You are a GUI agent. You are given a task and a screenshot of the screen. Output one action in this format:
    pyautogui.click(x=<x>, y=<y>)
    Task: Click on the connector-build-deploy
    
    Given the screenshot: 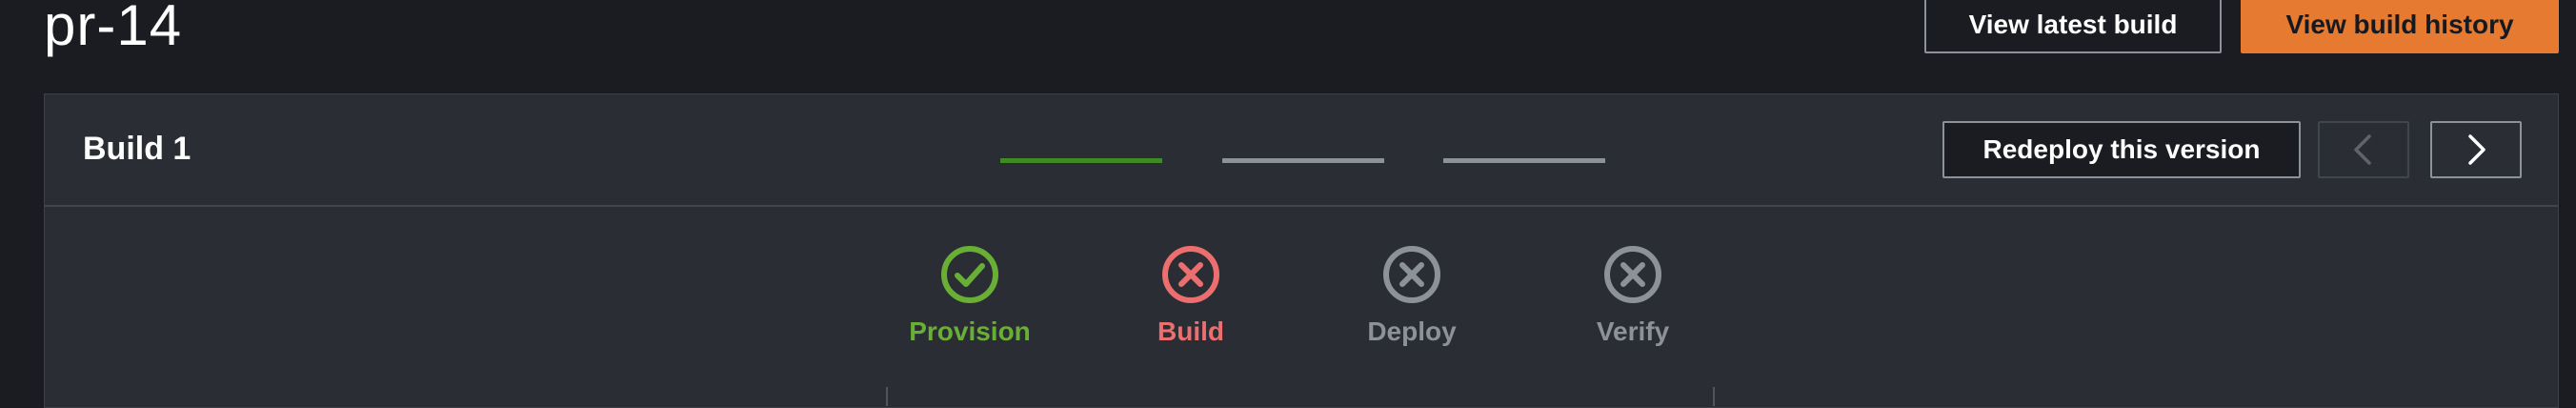 What is the action you would take?
    pyautogui.click(x=1303, y=160)
    